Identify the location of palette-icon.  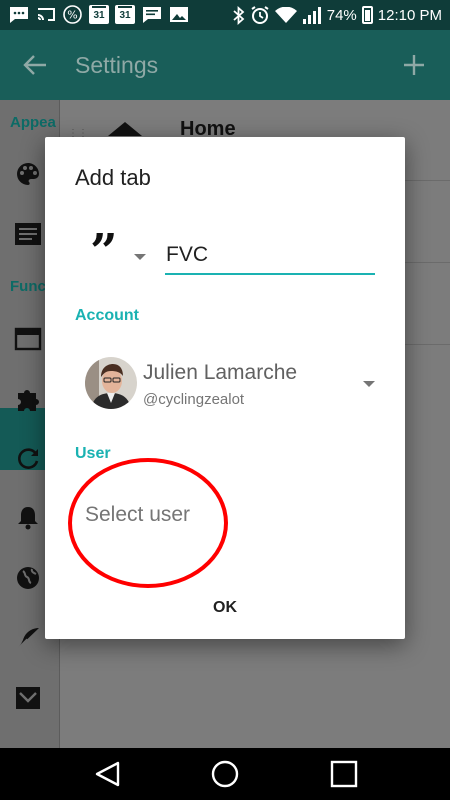
(28, 174).